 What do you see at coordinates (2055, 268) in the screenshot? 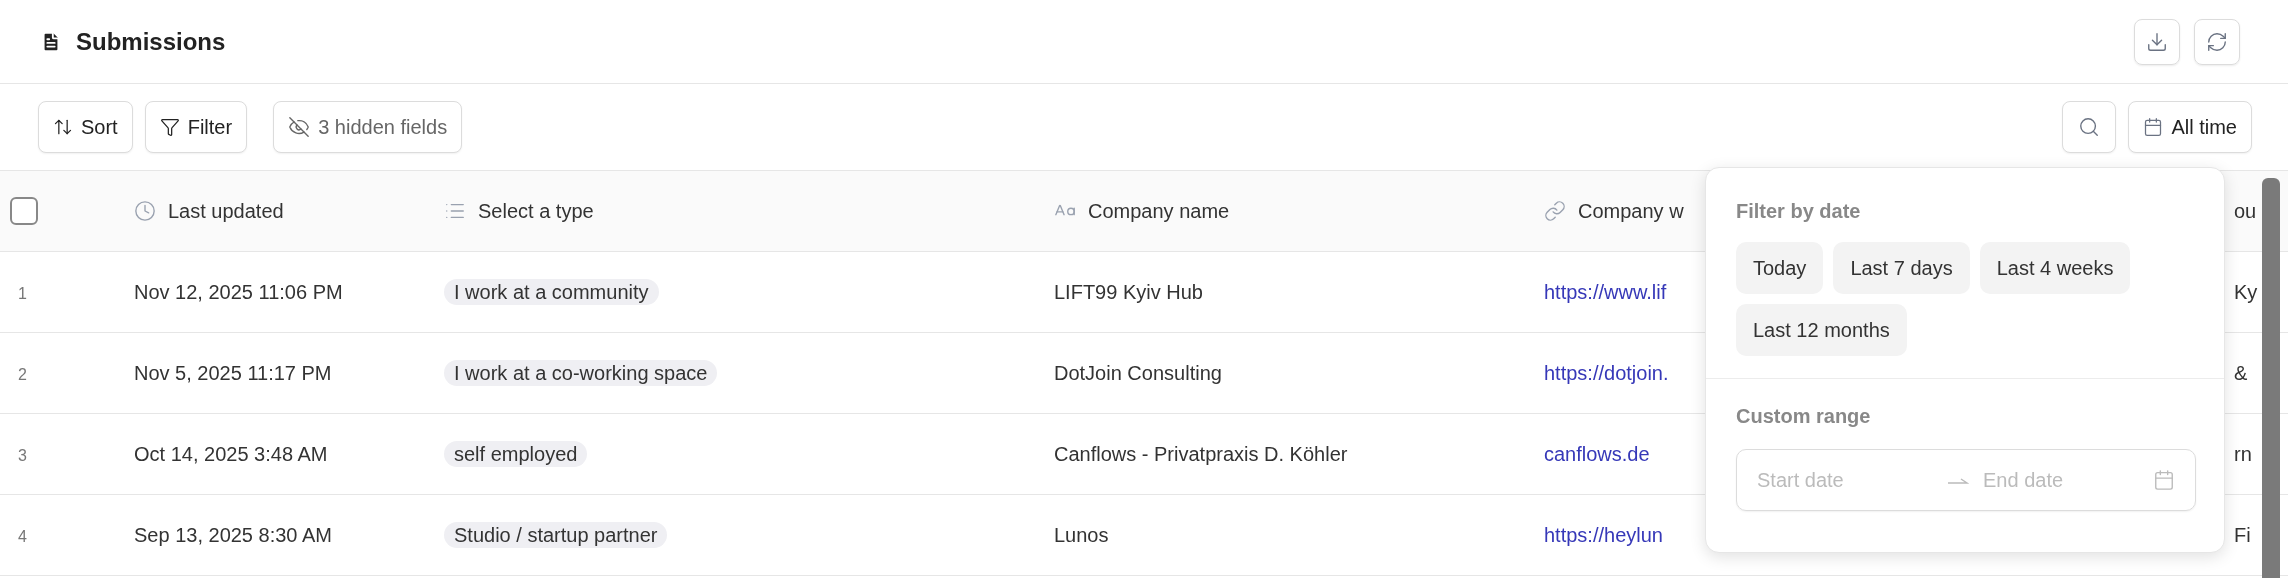
I see `date-preset-chip: Last 4 weeks` at bounding box center [2055, 268].